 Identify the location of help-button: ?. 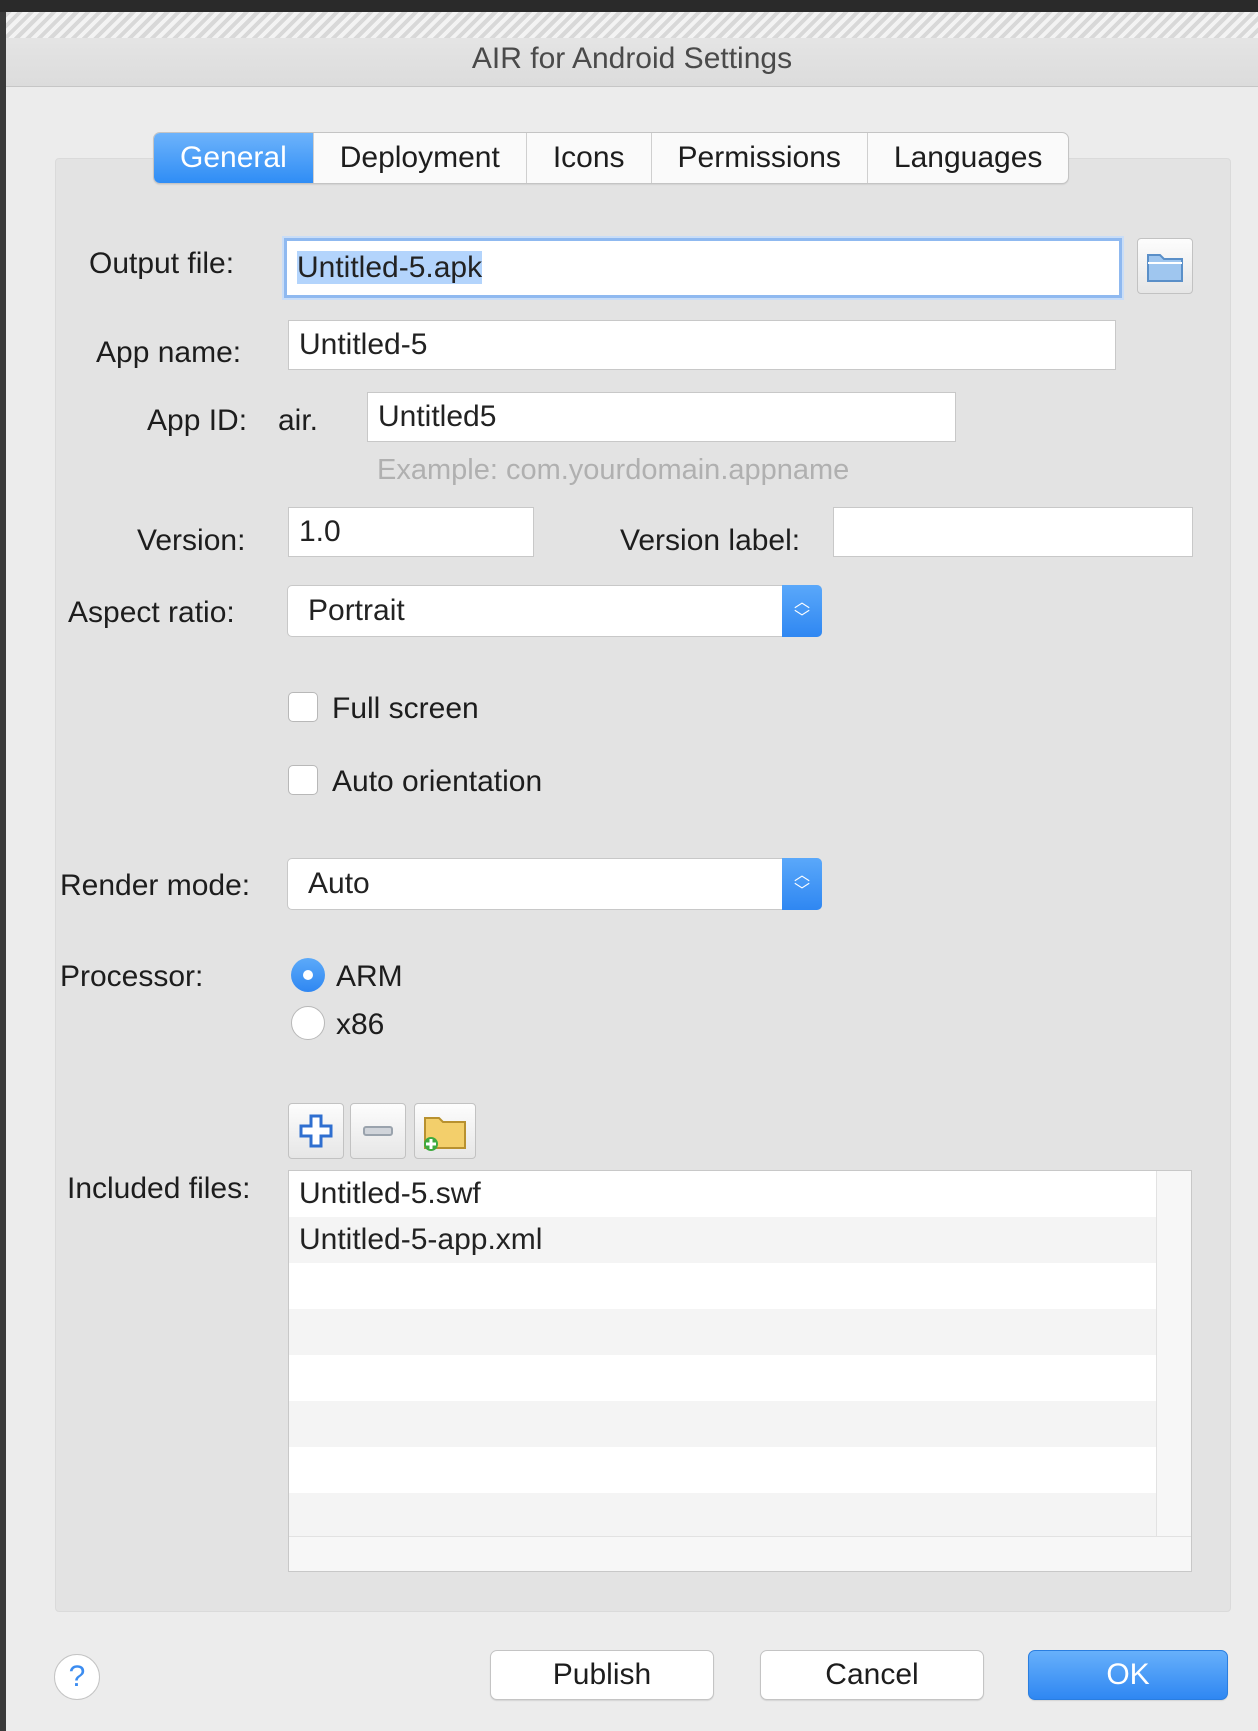
(77, 1677).